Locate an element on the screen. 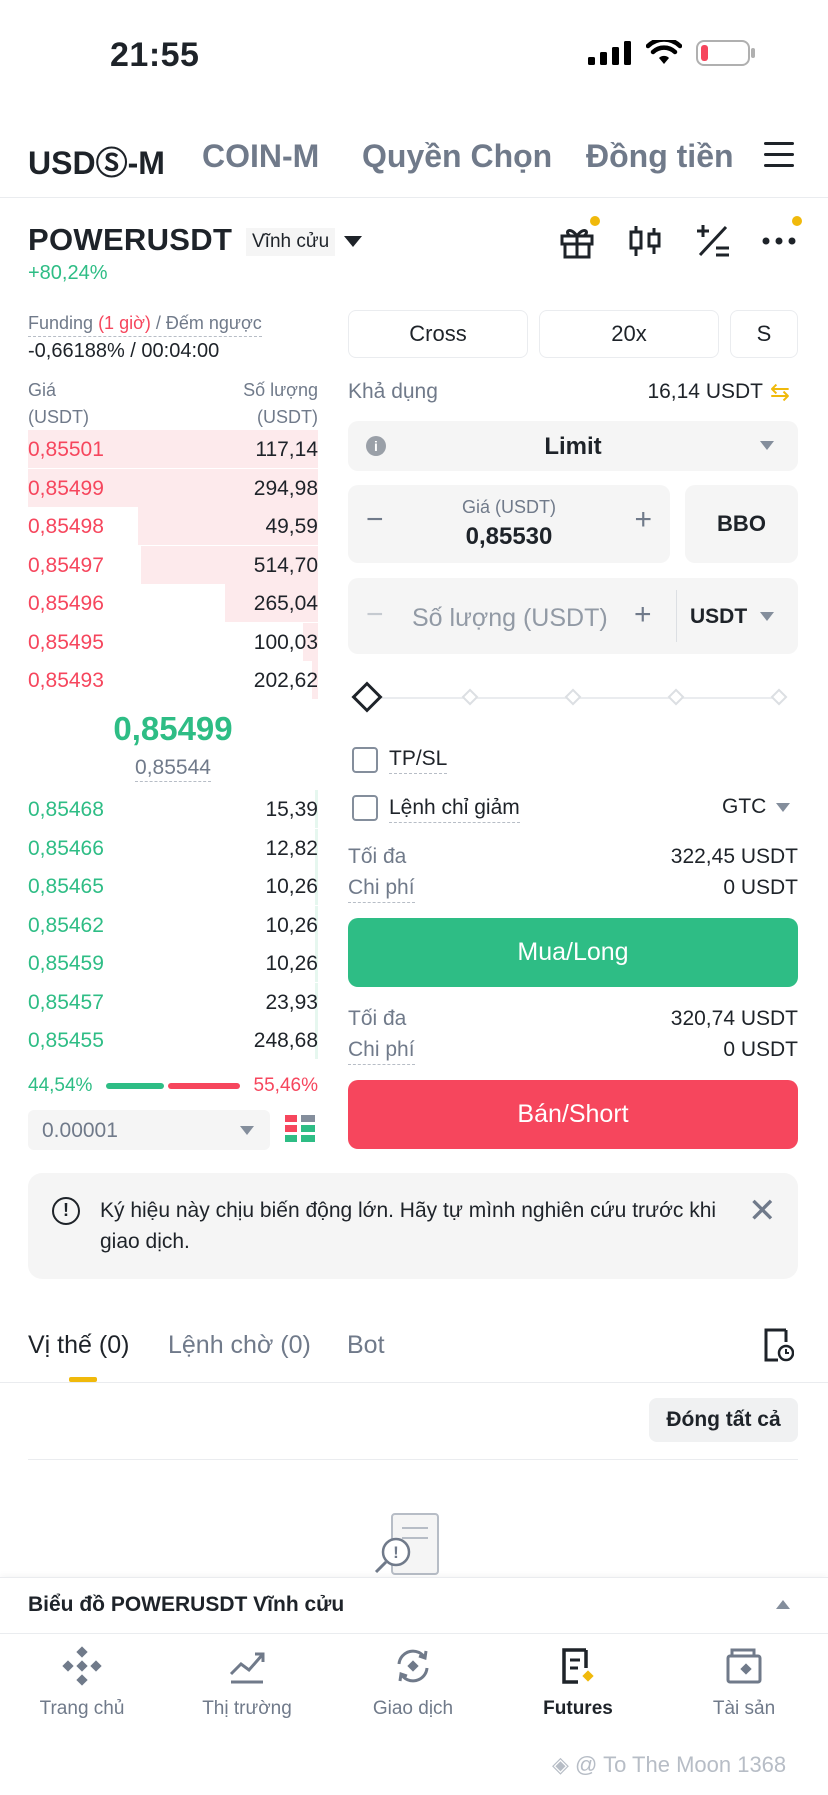 Image resolution: width=828 pixels, height=1795 pixels. more-icon is located at coordinates (781, 238).